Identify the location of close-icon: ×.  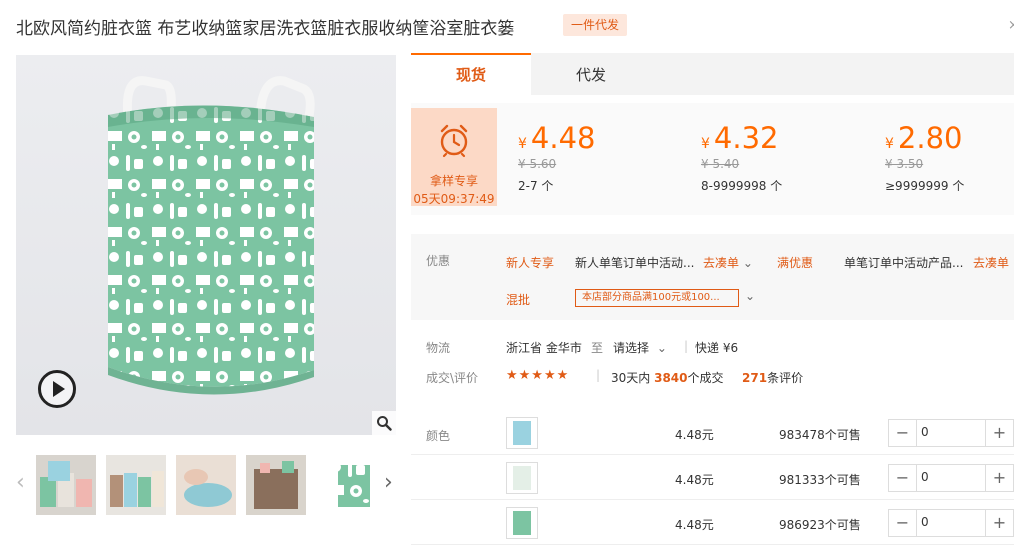
(1011, 25).